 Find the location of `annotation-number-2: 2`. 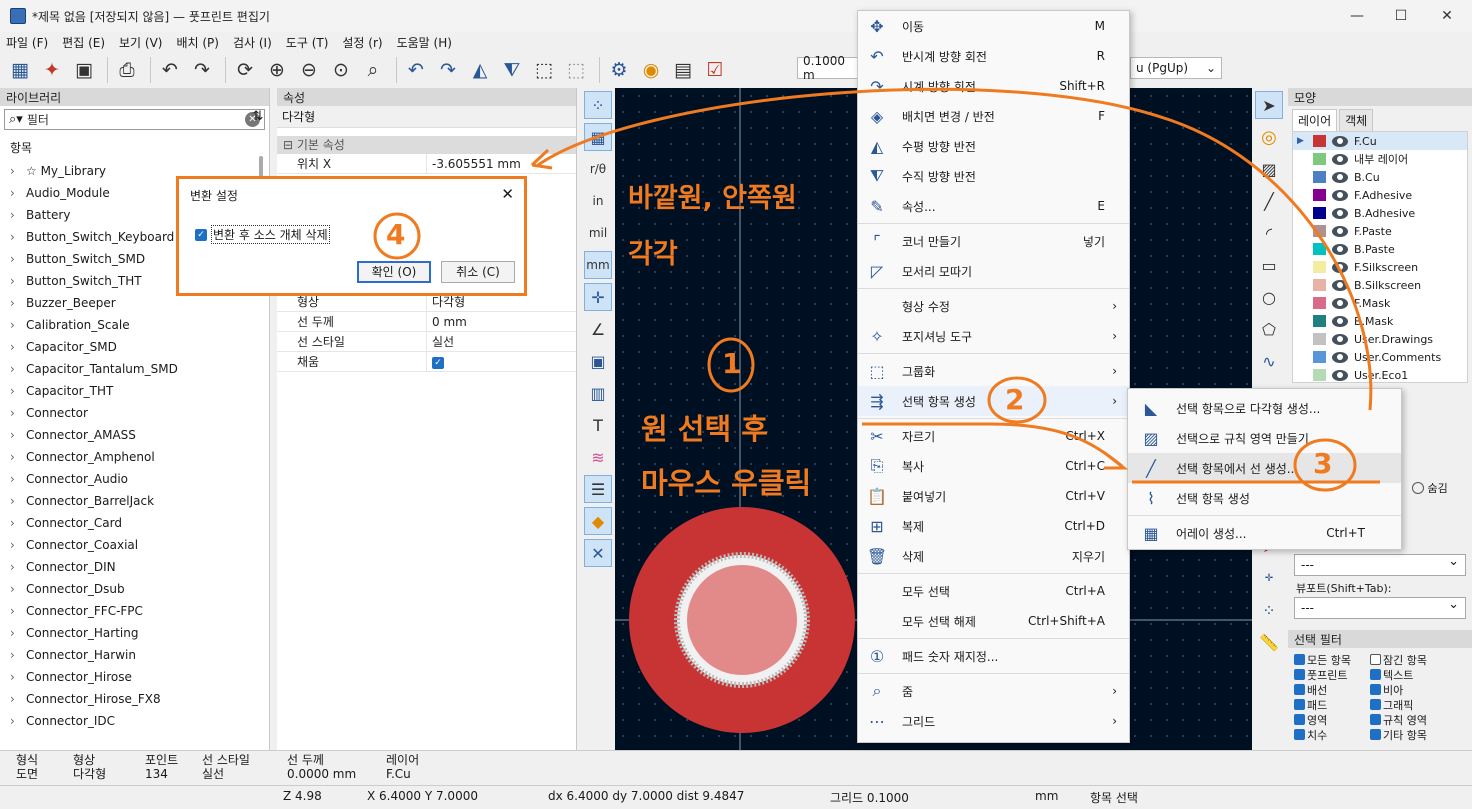

annotation-number-2: 2 is located at coordinates (1015, 399).